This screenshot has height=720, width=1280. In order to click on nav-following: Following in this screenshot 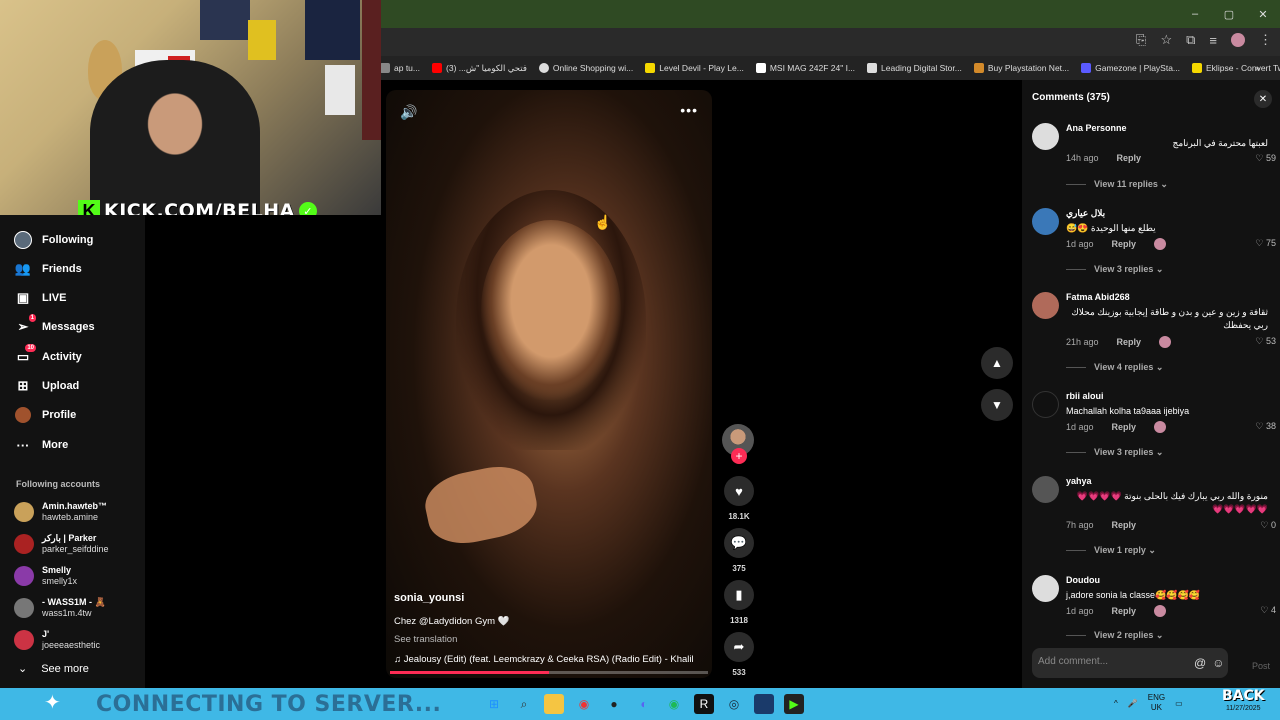, I will do `click(53, 240)`.